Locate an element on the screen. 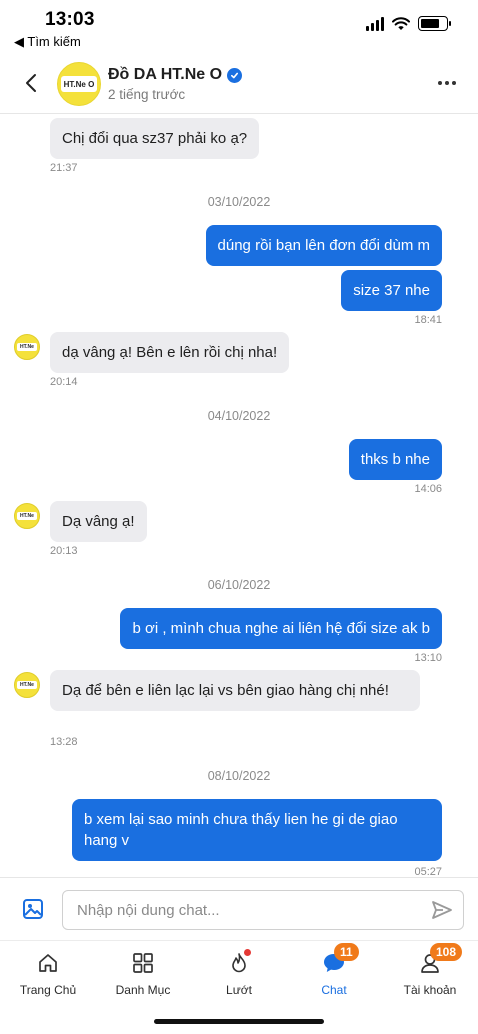 The image size is (478, 1034). shop-avatar: HT.Ne O is located at coordinates (79, 84).